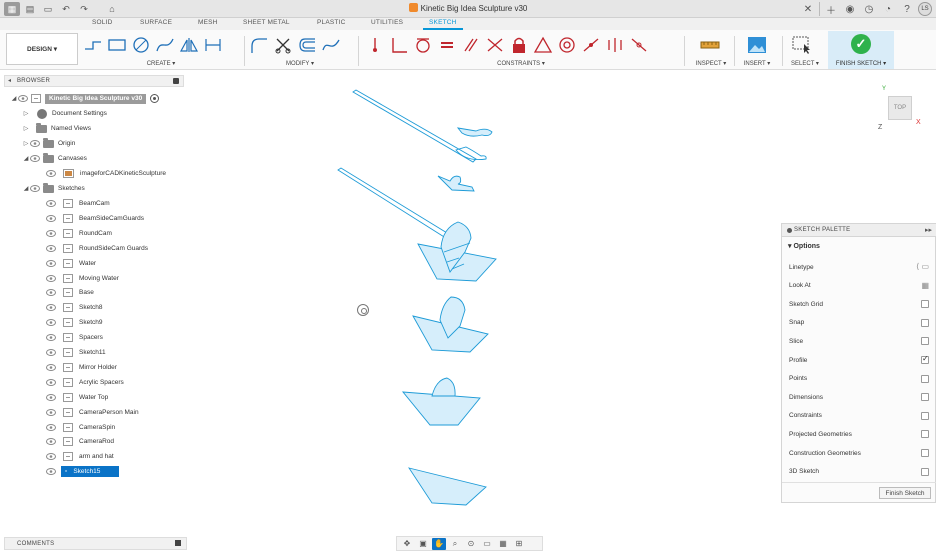 Image resolution: width=936 pixels, height=556 pixels. I want to click on move-tool-icon, so click(330, 44).